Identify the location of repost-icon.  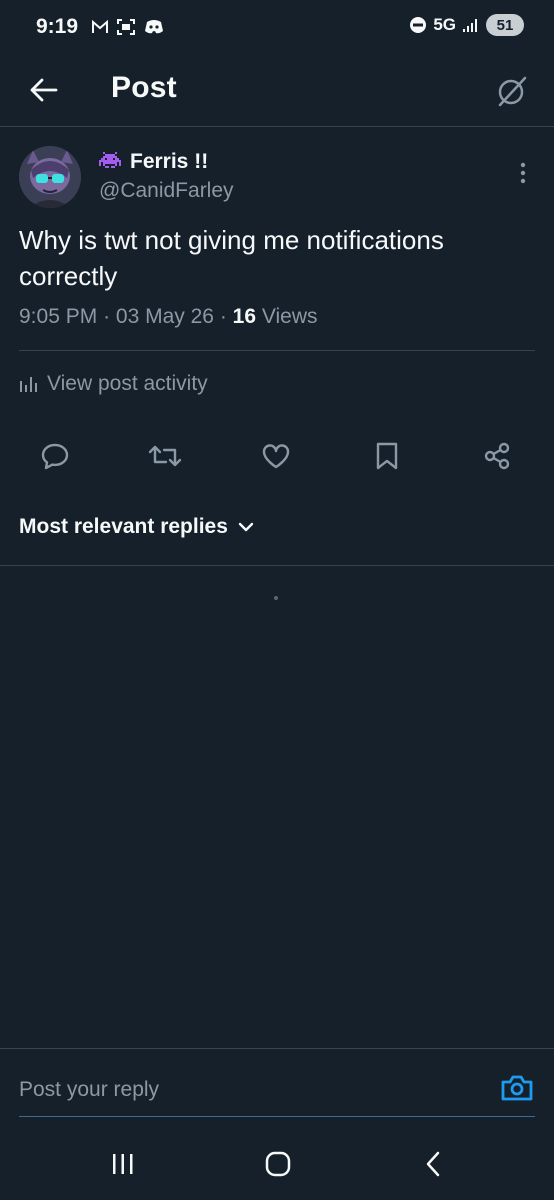
(165, 456).